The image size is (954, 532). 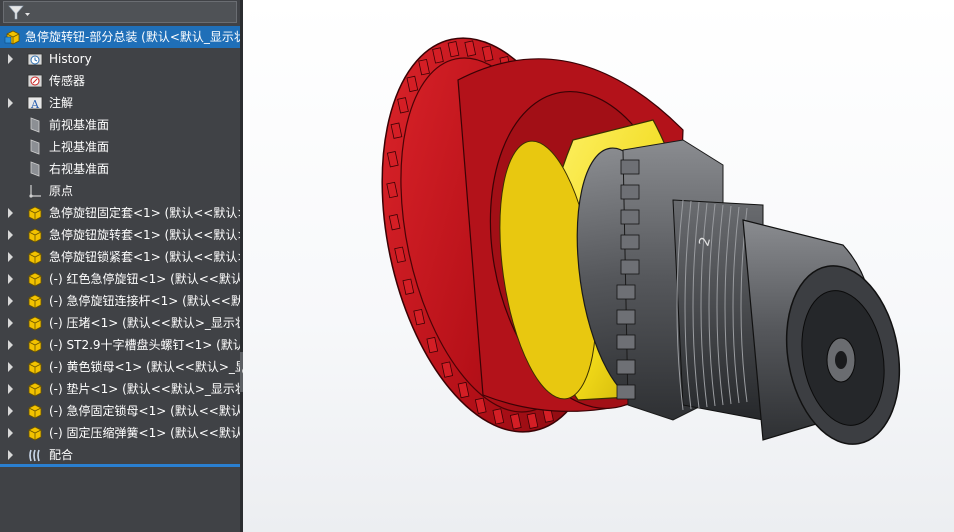 I want to click on tree-item: 急停旋钮锁紧套<1> (默认<<默认>, so click(x=120, y=257).